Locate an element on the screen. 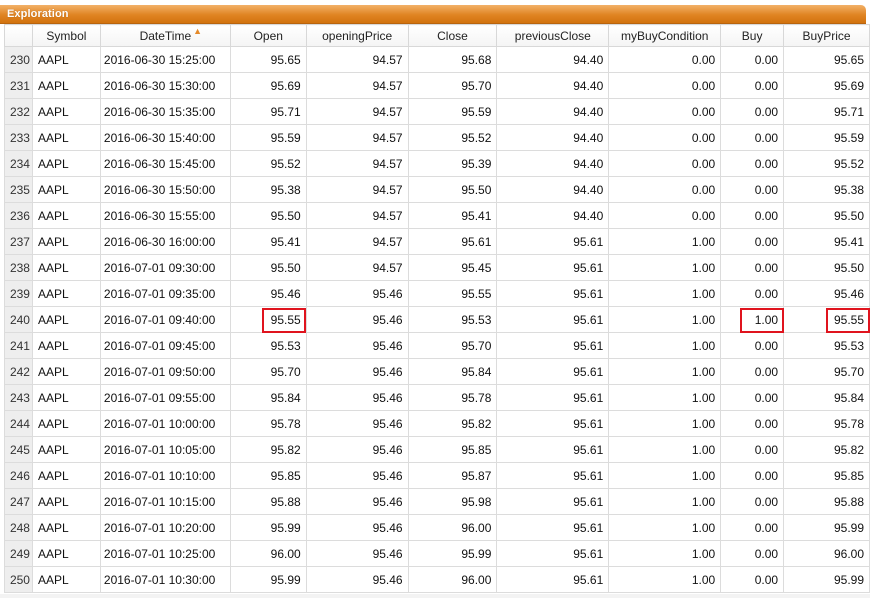  cell-open: 95.69 is located at coordinates (268, 85).